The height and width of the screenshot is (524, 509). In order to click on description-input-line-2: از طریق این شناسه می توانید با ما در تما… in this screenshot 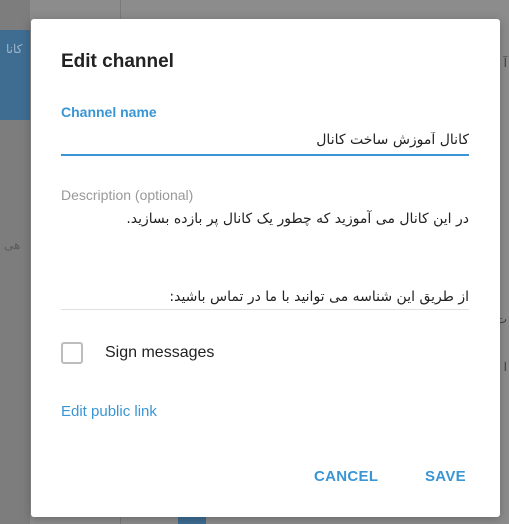, I will do `click(265, 297)`.